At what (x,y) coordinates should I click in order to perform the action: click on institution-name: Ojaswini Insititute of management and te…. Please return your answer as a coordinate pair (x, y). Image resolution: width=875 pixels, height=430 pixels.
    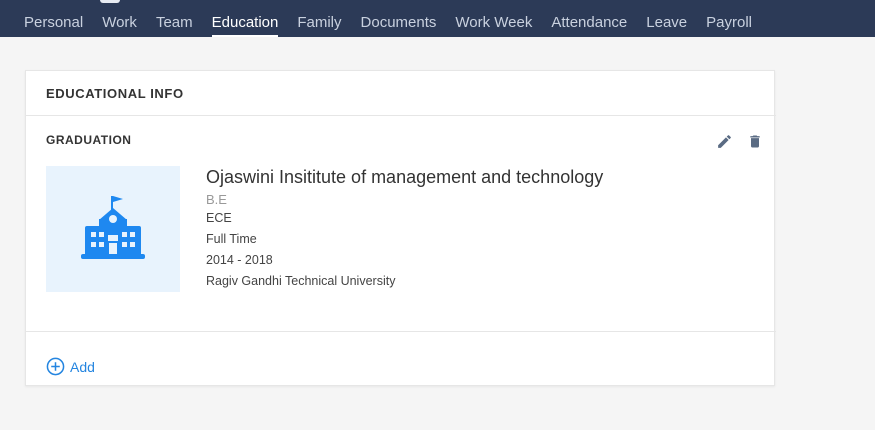
    Looking at the image, I should click on (405, 177).